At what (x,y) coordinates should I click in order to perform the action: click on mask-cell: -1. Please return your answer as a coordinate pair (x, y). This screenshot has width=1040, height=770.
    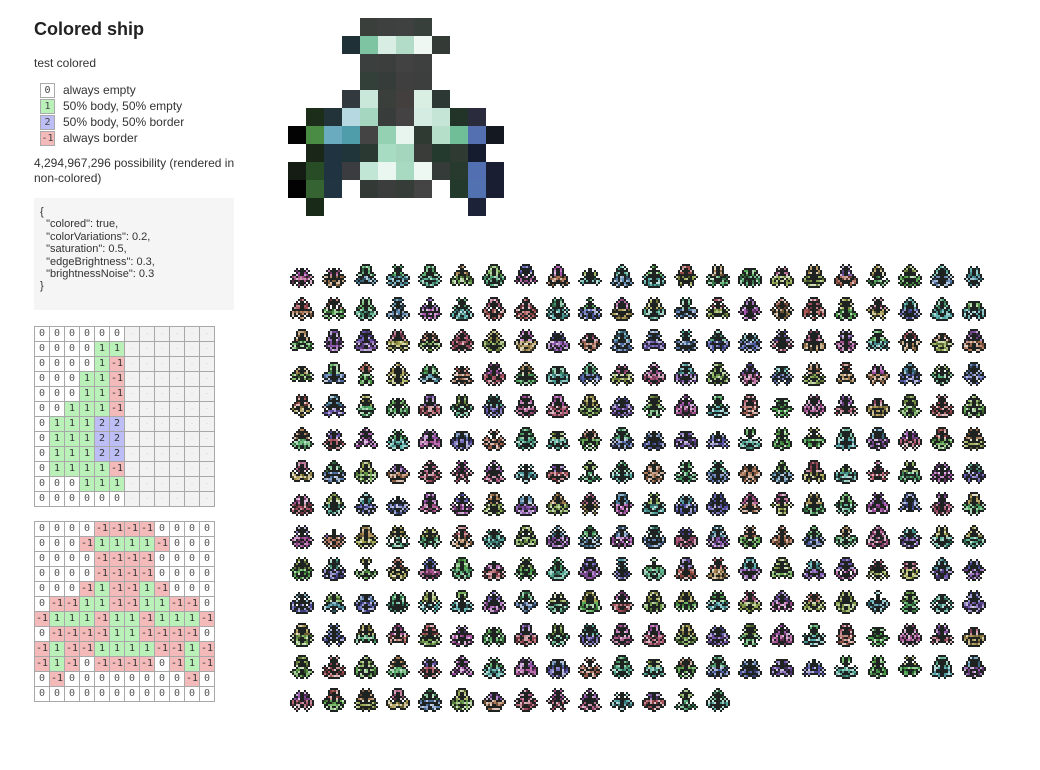
    Looking at the image, I should click on (117, 379).